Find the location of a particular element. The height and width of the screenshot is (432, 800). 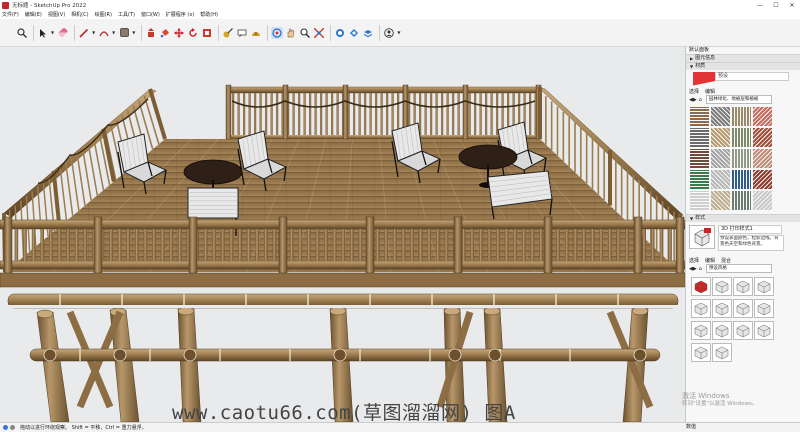

window-title: 无标题 - SketchUp Pro 2022 is located at coordinates (49, 6).